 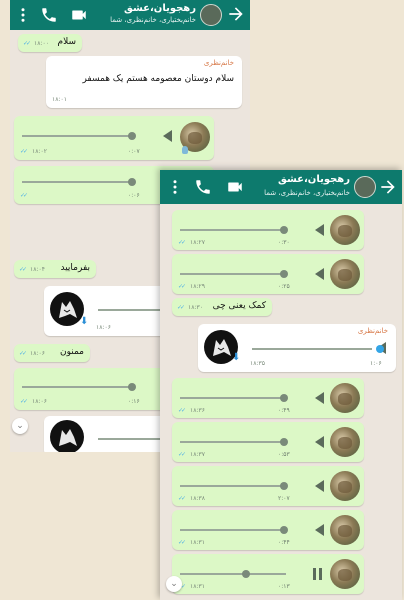 What do you see at coordinates (134, 401) in the screenshot?
I see `voice-duration: ۰:۱۶` at bounding box center [134, 401].